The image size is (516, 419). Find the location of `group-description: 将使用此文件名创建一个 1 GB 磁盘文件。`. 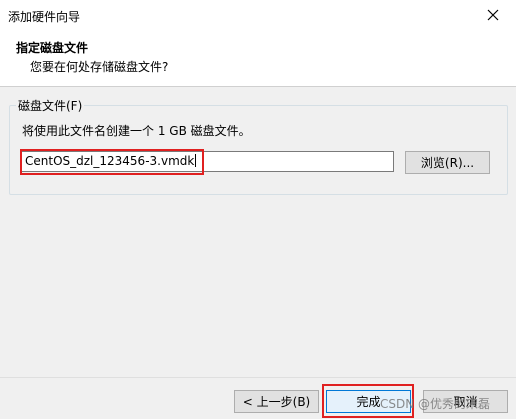

group-description: 将使用此文件名创建一个 1 GB 磁盘文件。 is located at coordinates (136, 131).